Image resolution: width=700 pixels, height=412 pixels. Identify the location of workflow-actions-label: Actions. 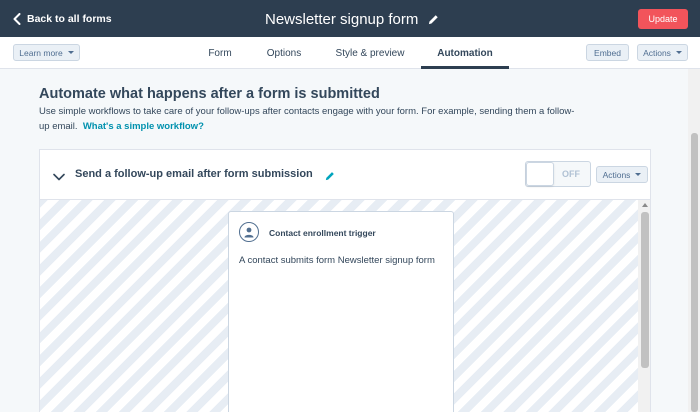
(616, 174).